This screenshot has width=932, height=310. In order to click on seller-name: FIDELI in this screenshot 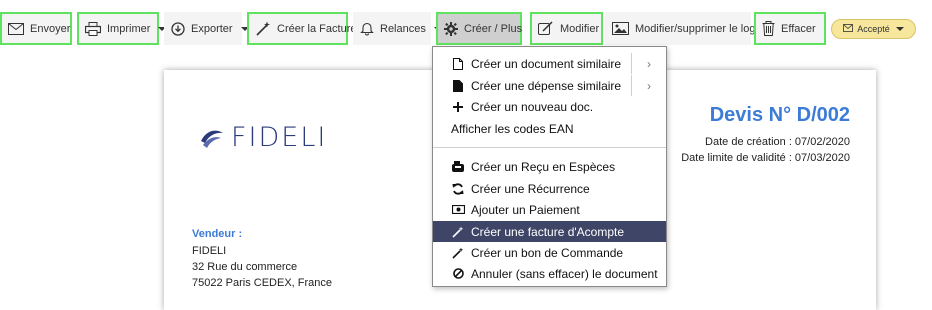, I will do `click(209, 251)`.